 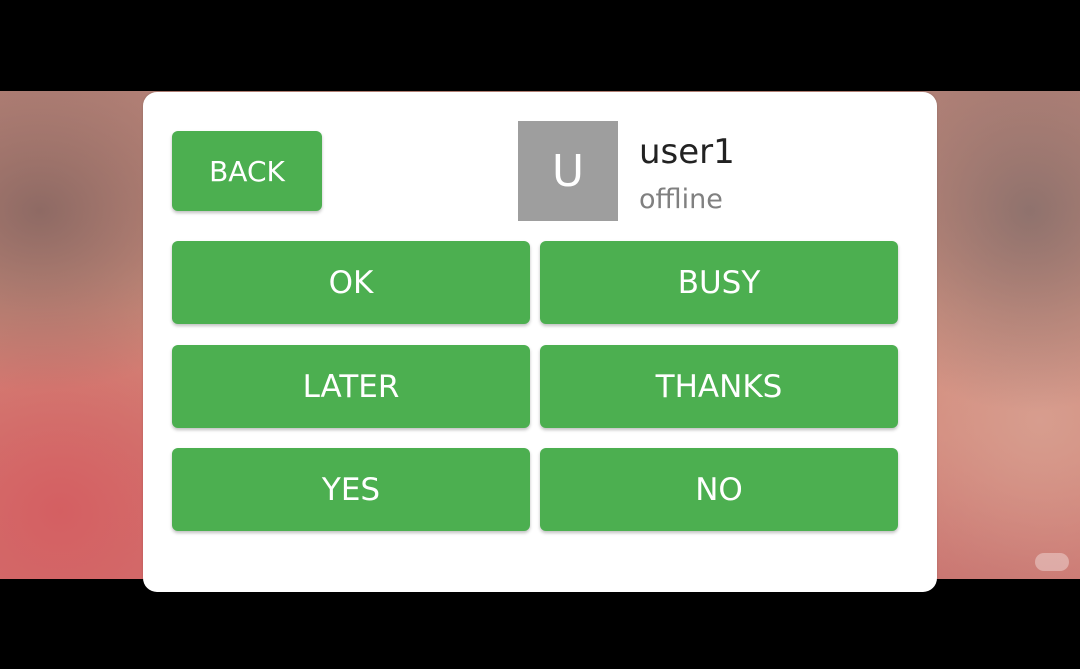 I want to click on watermark-badge, so click(x=1052, y=562).